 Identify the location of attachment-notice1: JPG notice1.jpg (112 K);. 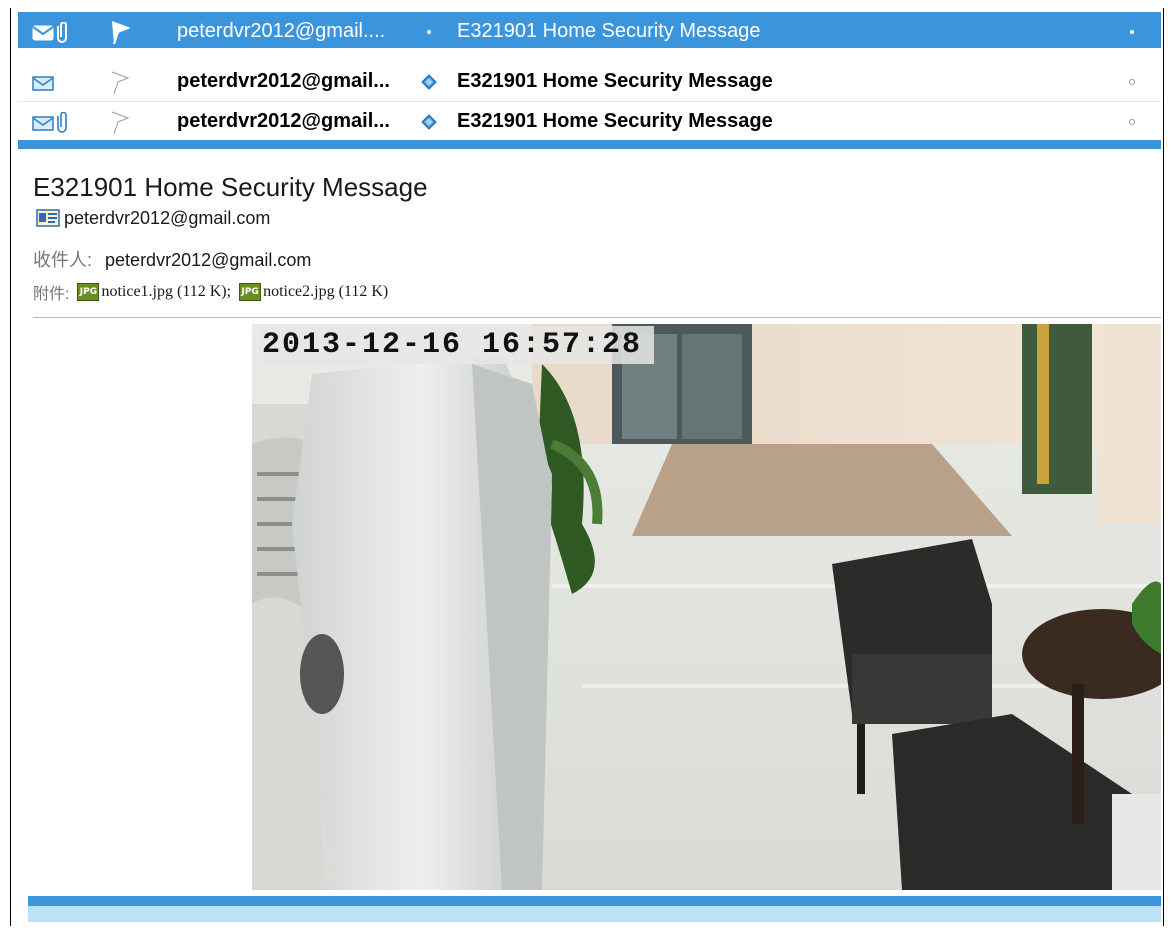
(154, 292).